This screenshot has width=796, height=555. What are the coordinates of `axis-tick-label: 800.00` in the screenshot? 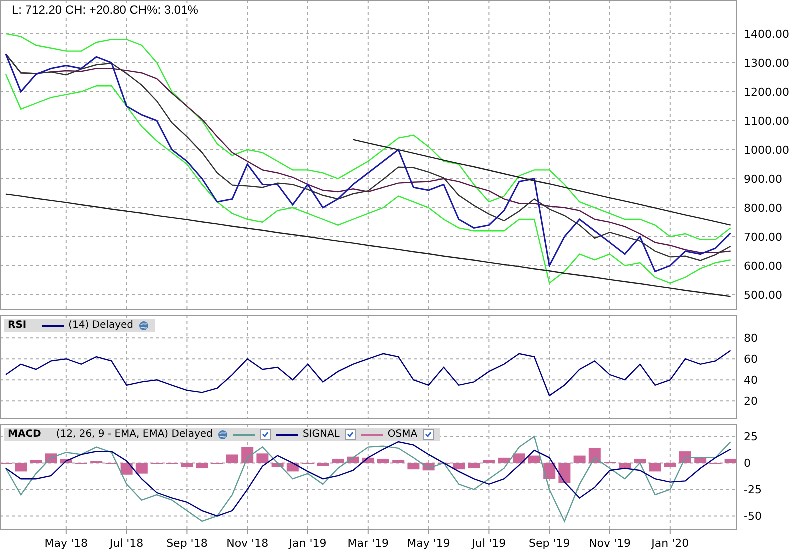 It's located at (763, 208).